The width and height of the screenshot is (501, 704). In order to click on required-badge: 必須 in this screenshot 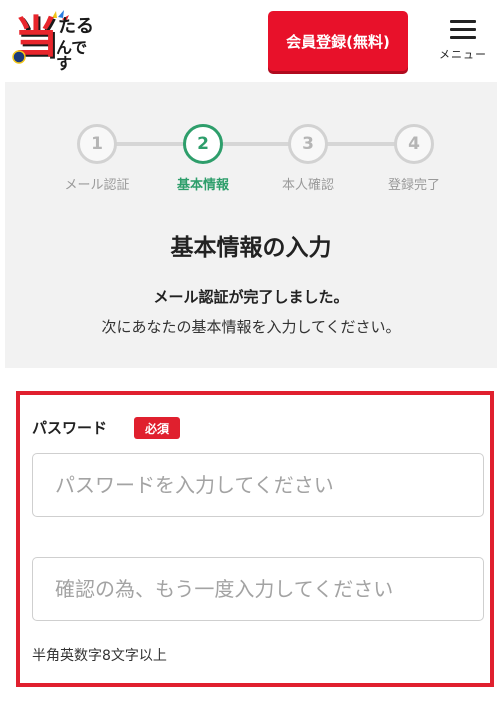, I will do `click(157, 428)`.